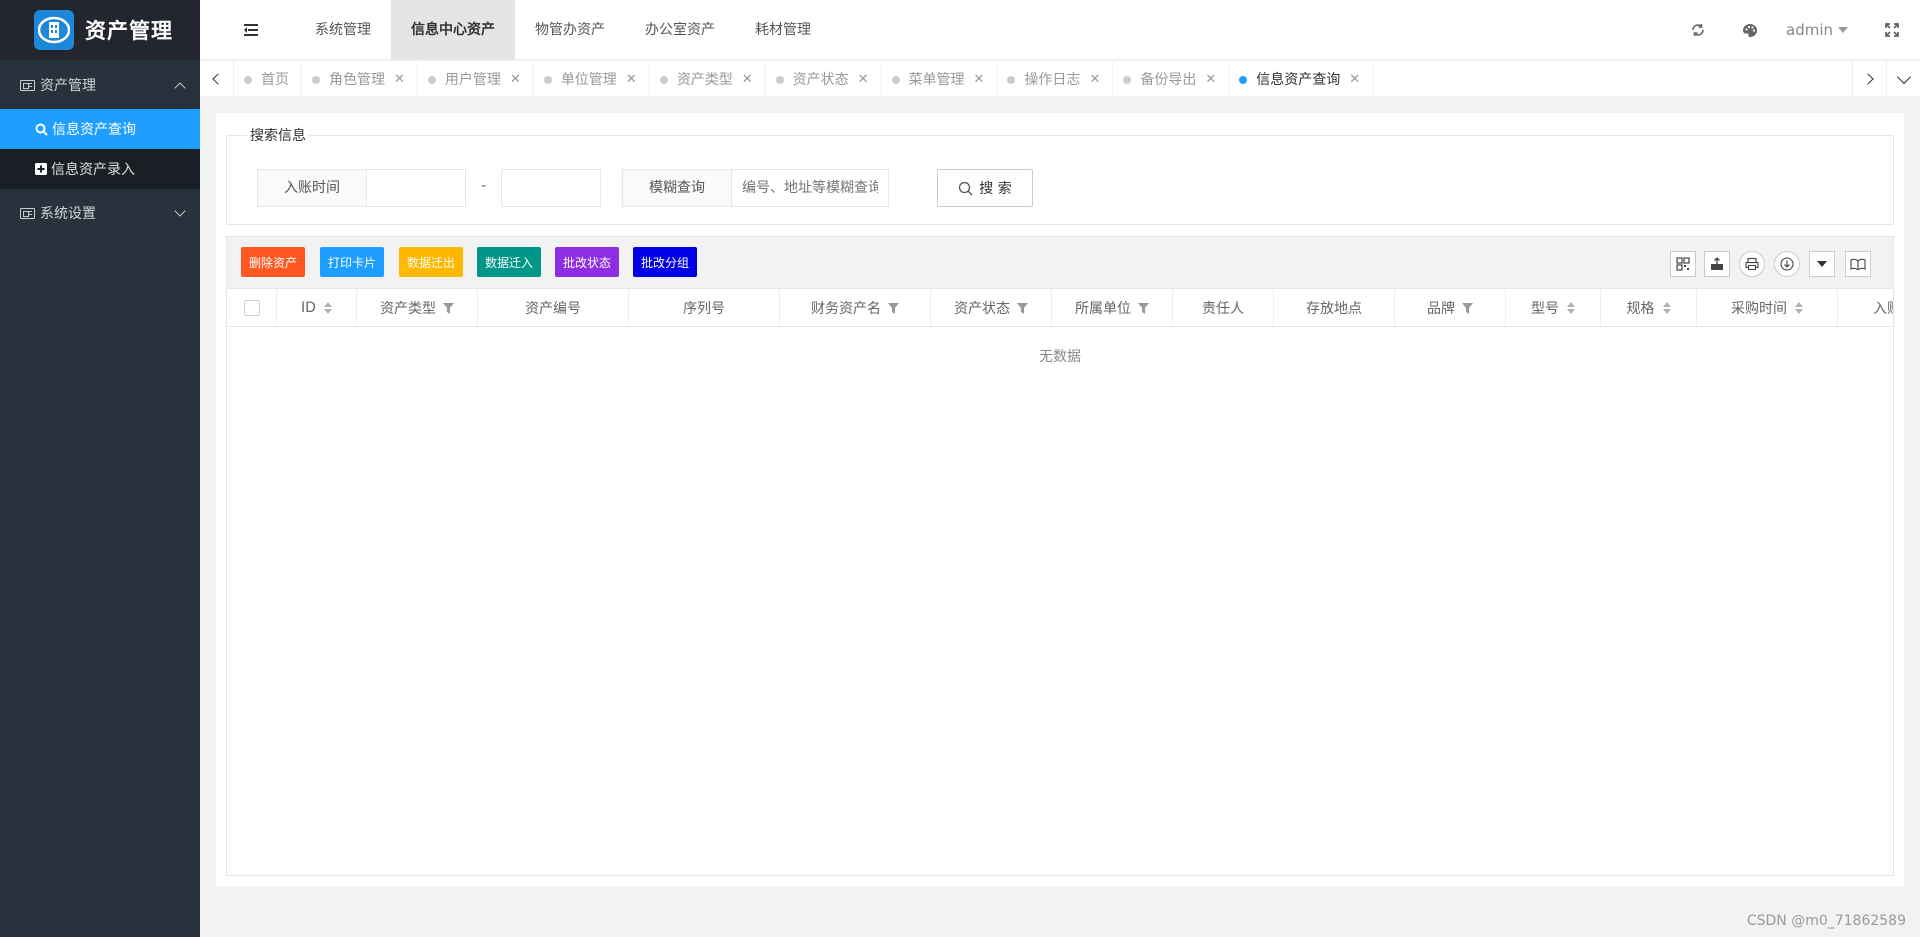  What do you see at coordinates (665, 262) in the screenshot?
I see `batch-group-button: 批改分组` at bounding box center [665, 262].